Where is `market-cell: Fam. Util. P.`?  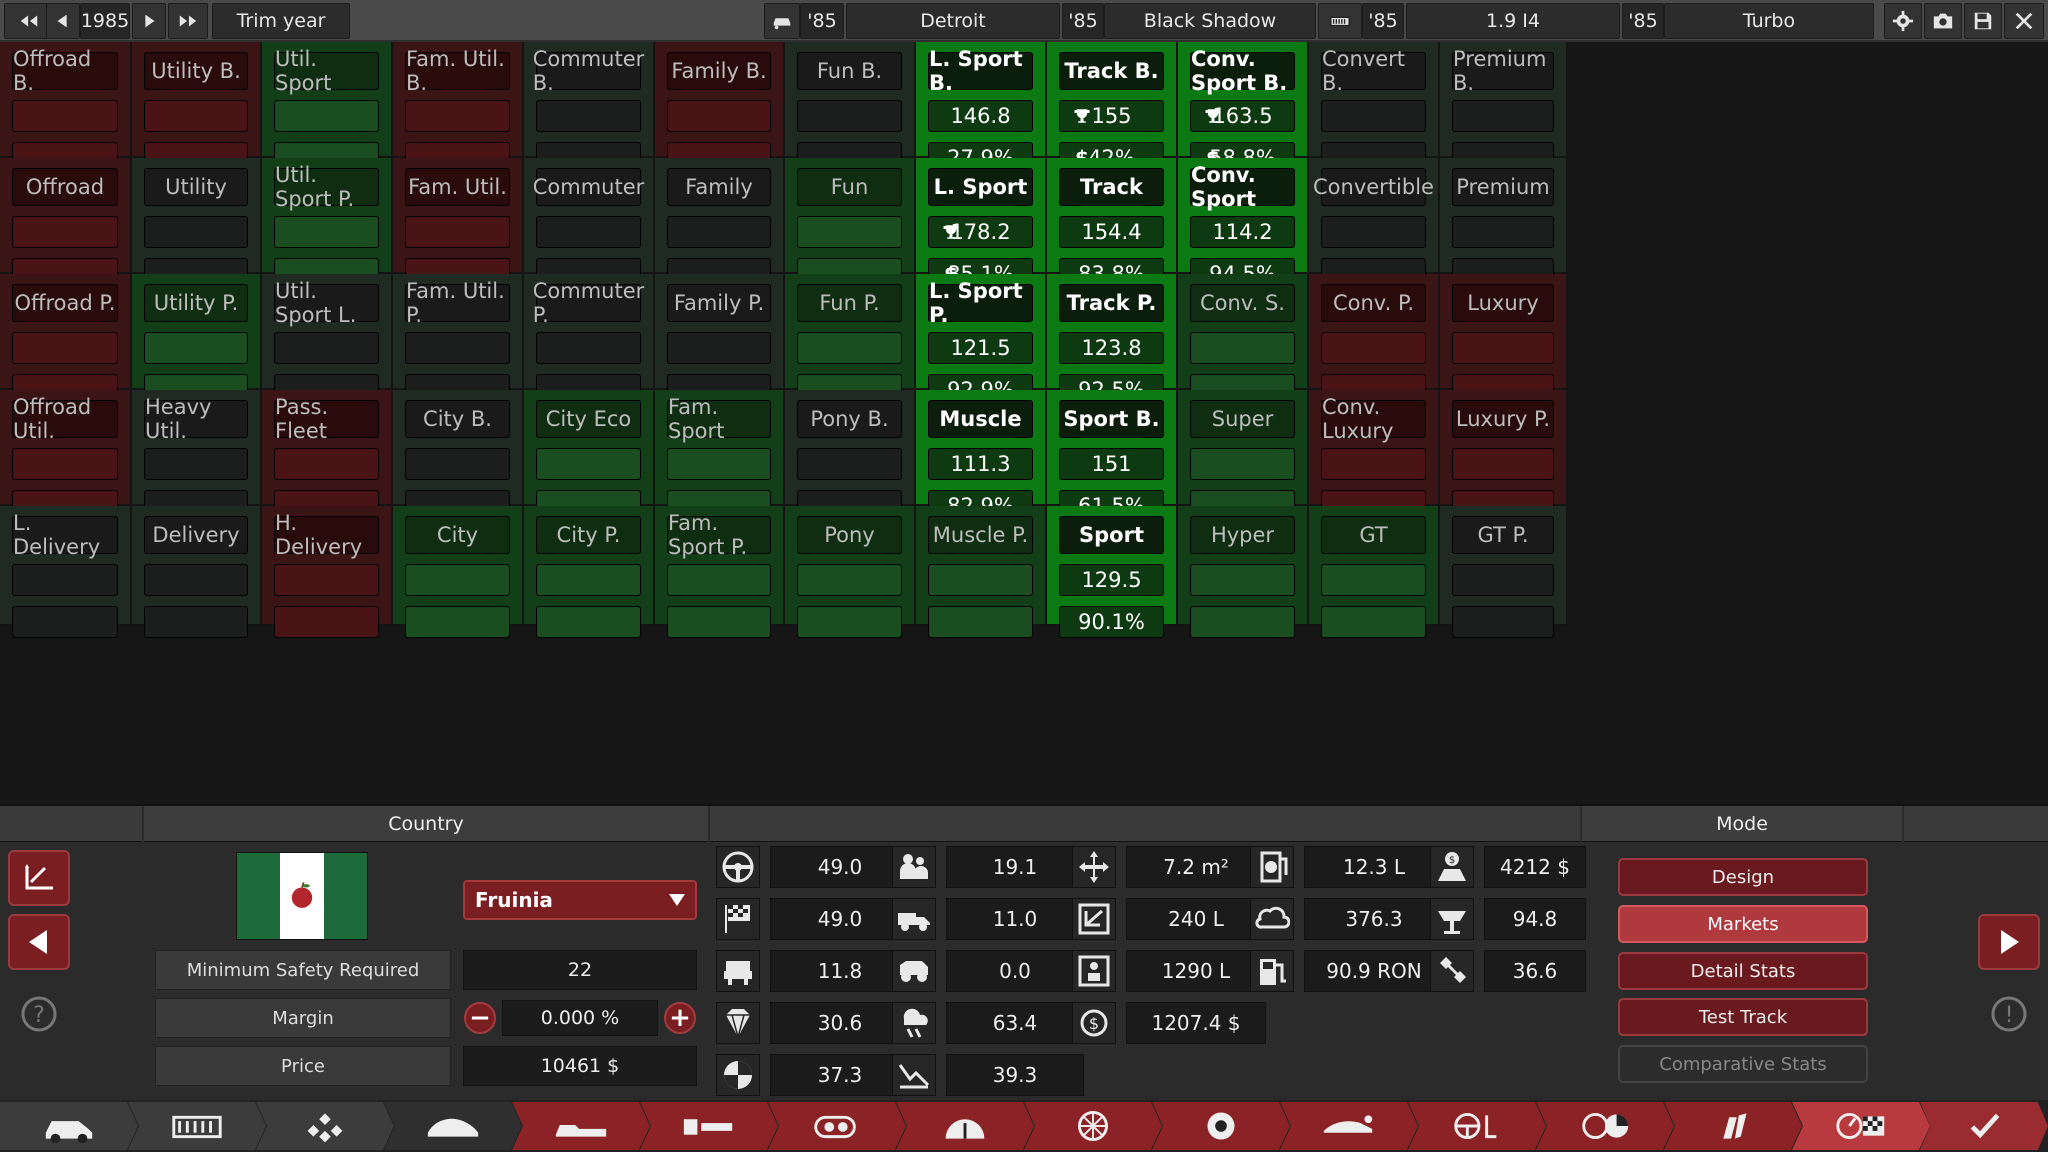
market-cell: Fam. Util. P. is located at coordinates (458, 340).